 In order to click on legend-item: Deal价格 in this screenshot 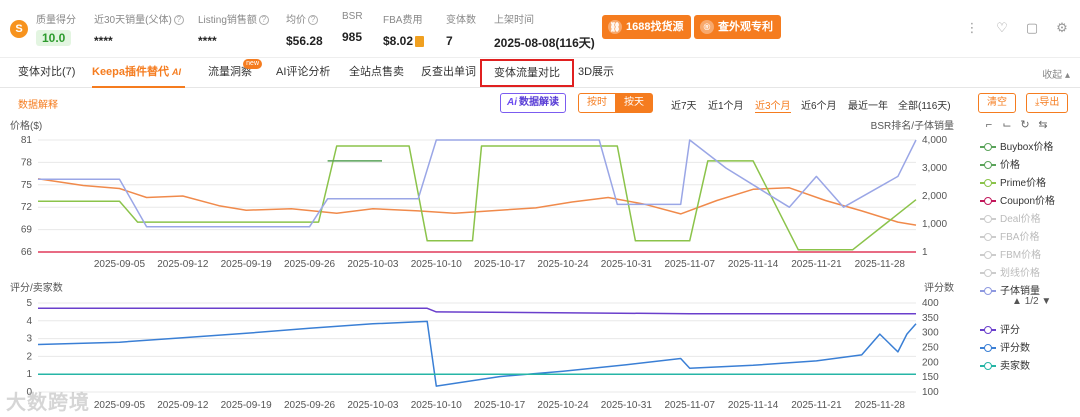, I will do `click(1017, 220)`.